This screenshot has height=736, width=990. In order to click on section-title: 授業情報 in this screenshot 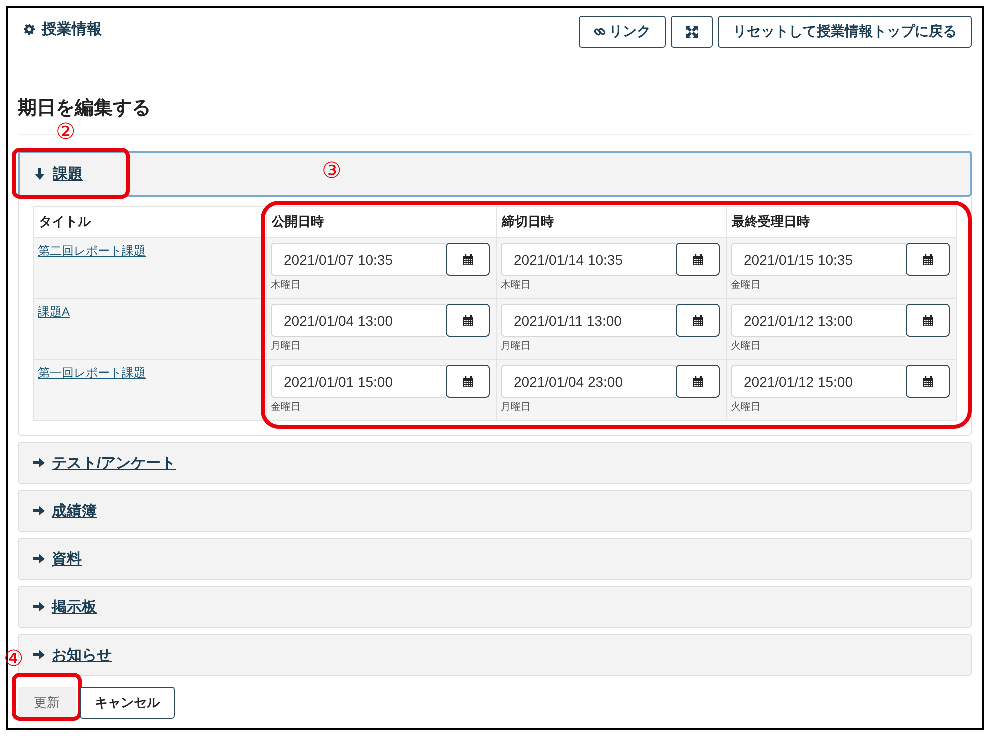, I will do `click(72, 29)`.